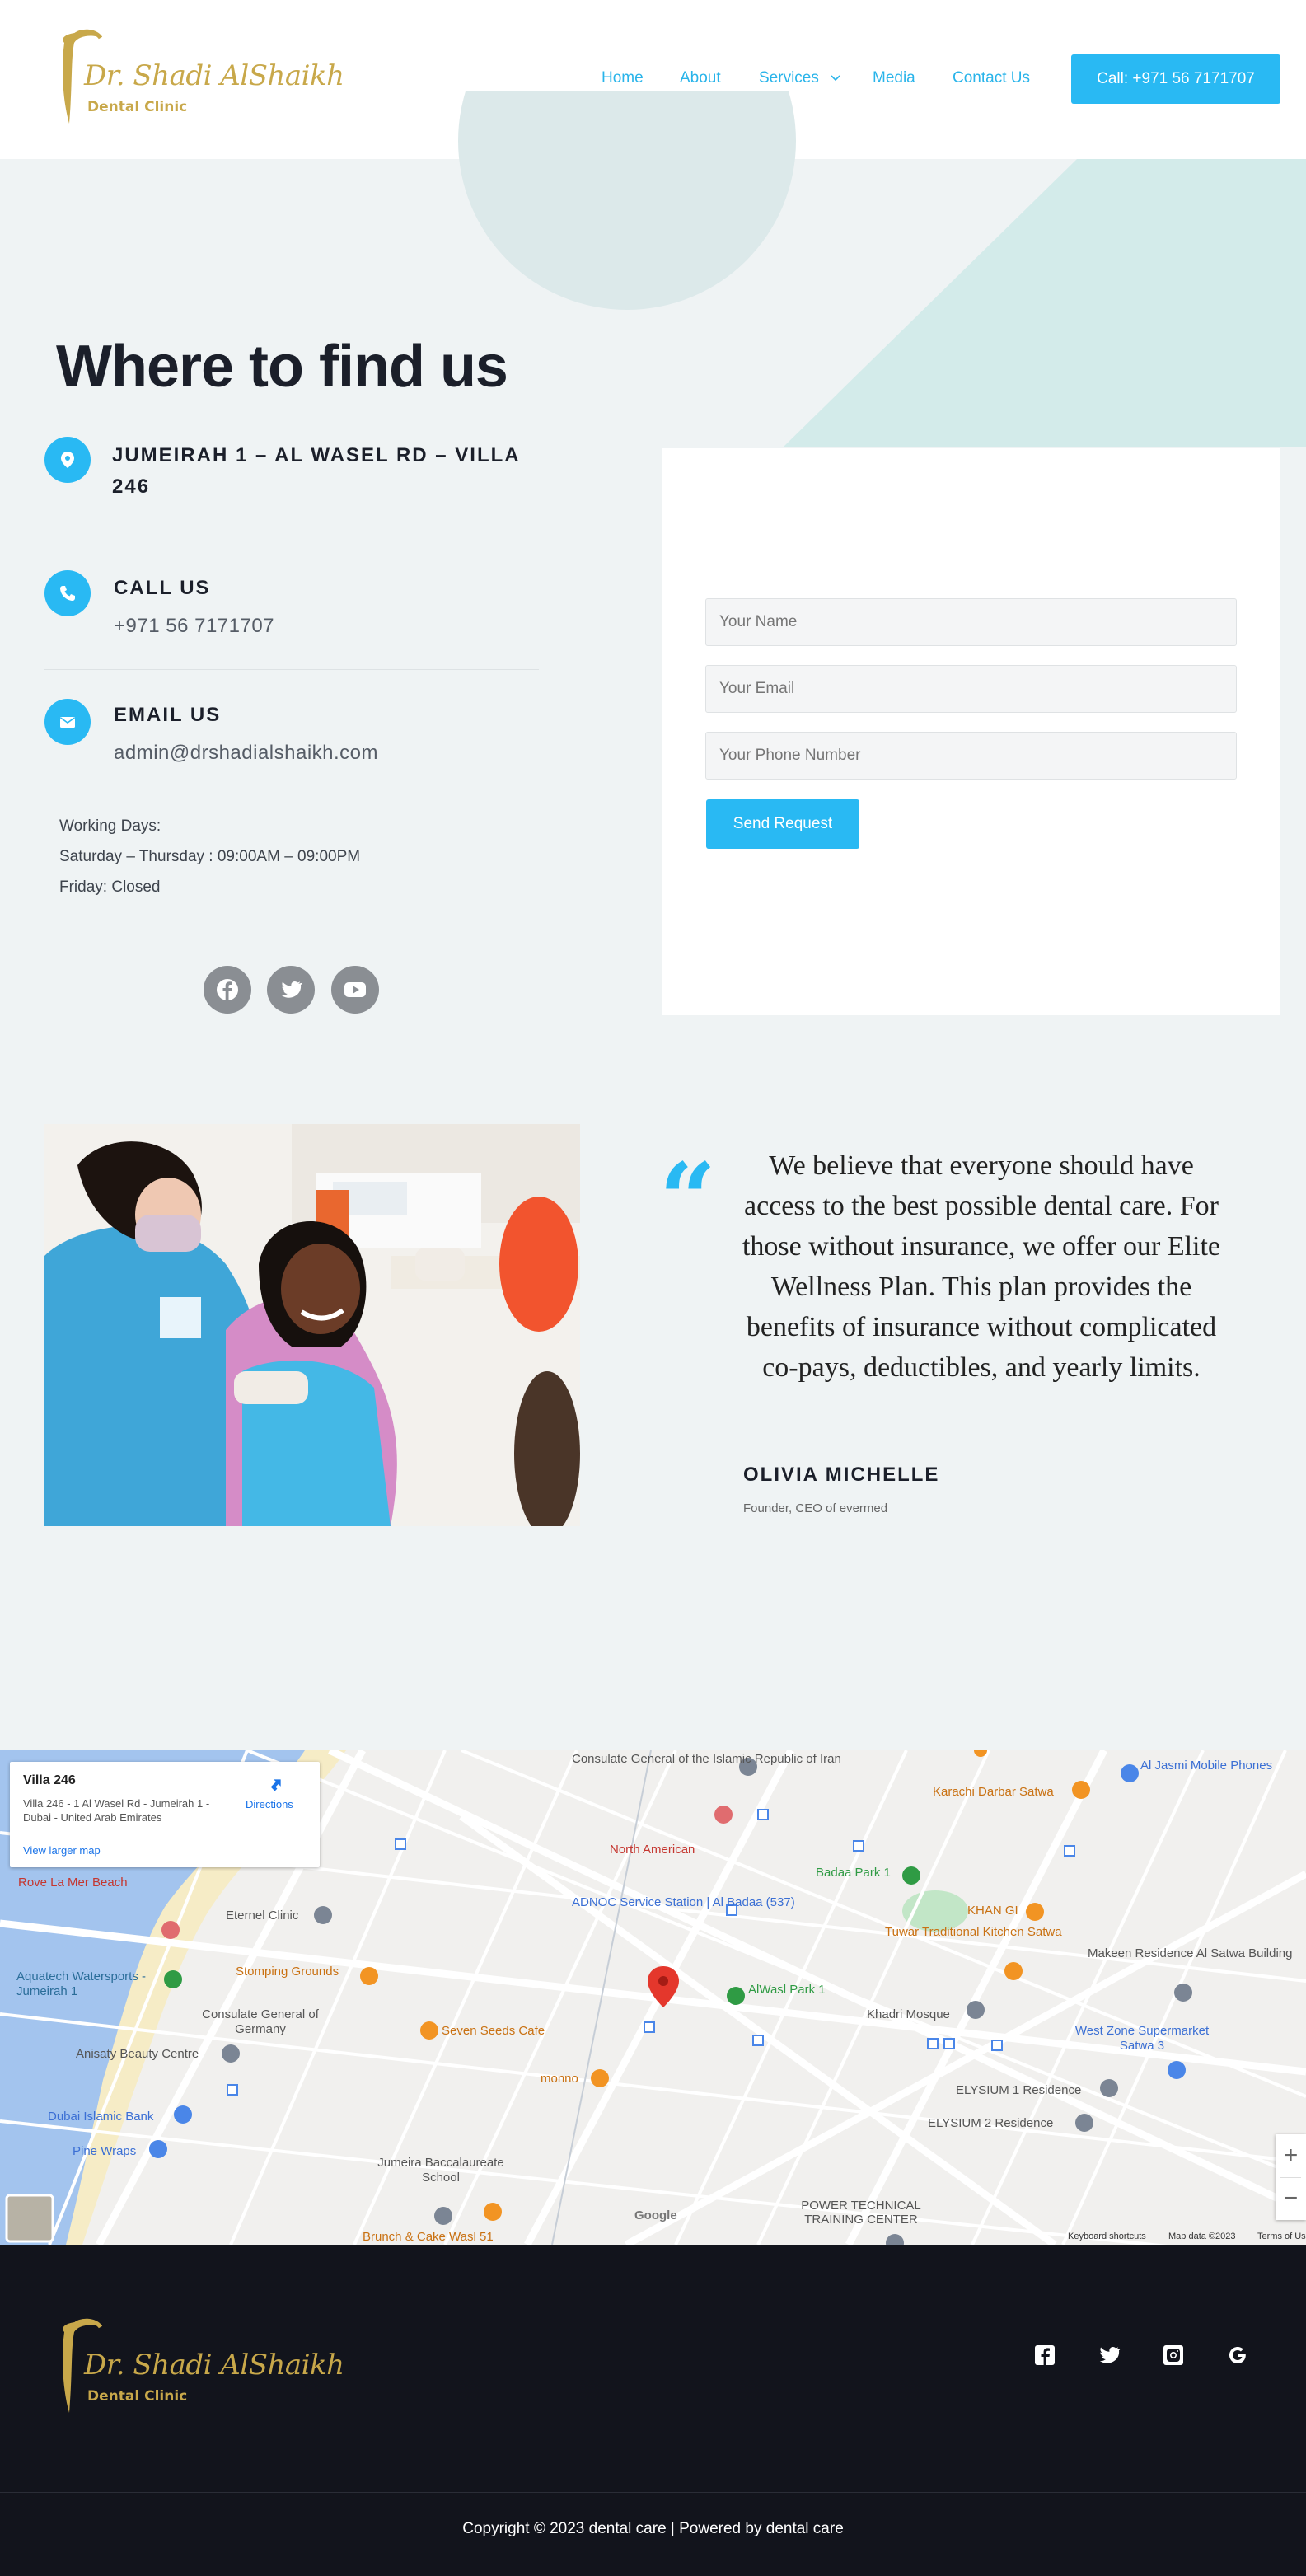 The height and width of the screenshot is (2576, 1306). Describe the element at coordinates (1045, 2355) in the screenshot. I see `facebook-square-icon` at that location.